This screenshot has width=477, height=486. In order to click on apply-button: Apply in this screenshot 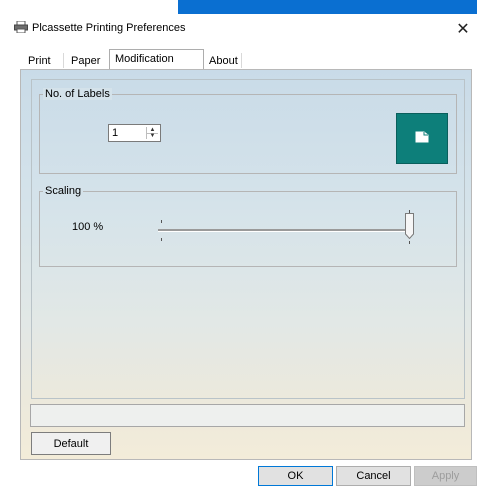, I will do `click(445, 476)`.